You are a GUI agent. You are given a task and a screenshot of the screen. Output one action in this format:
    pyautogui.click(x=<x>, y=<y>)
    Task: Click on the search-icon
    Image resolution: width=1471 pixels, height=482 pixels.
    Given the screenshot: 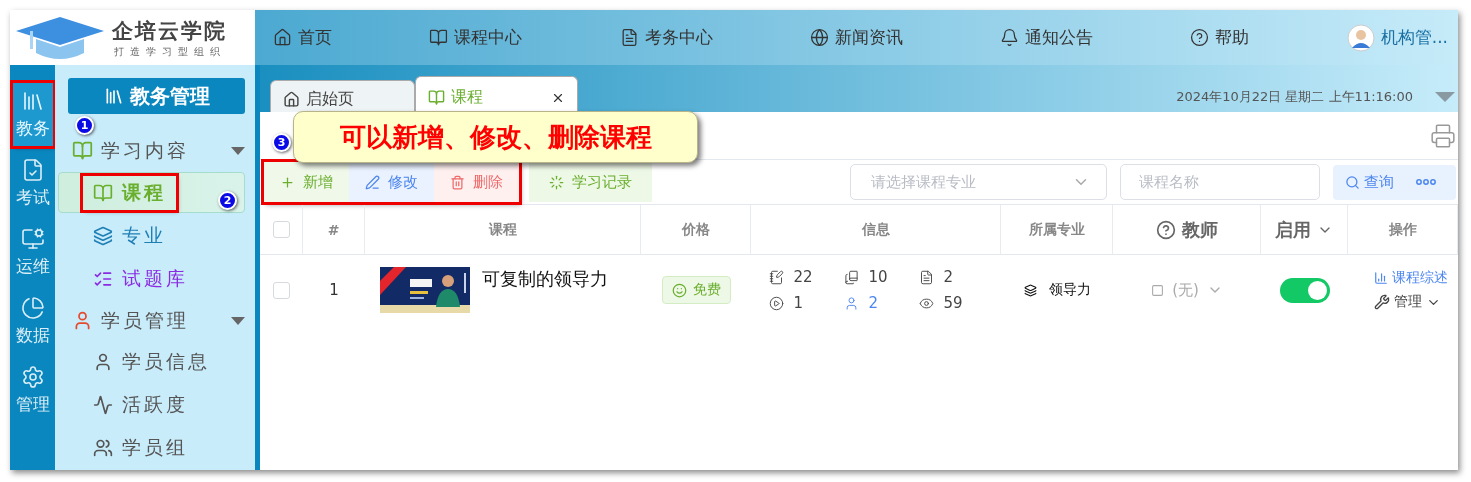 What is the action you would take?
    pyautogui.click(x=1352, y=182)
    